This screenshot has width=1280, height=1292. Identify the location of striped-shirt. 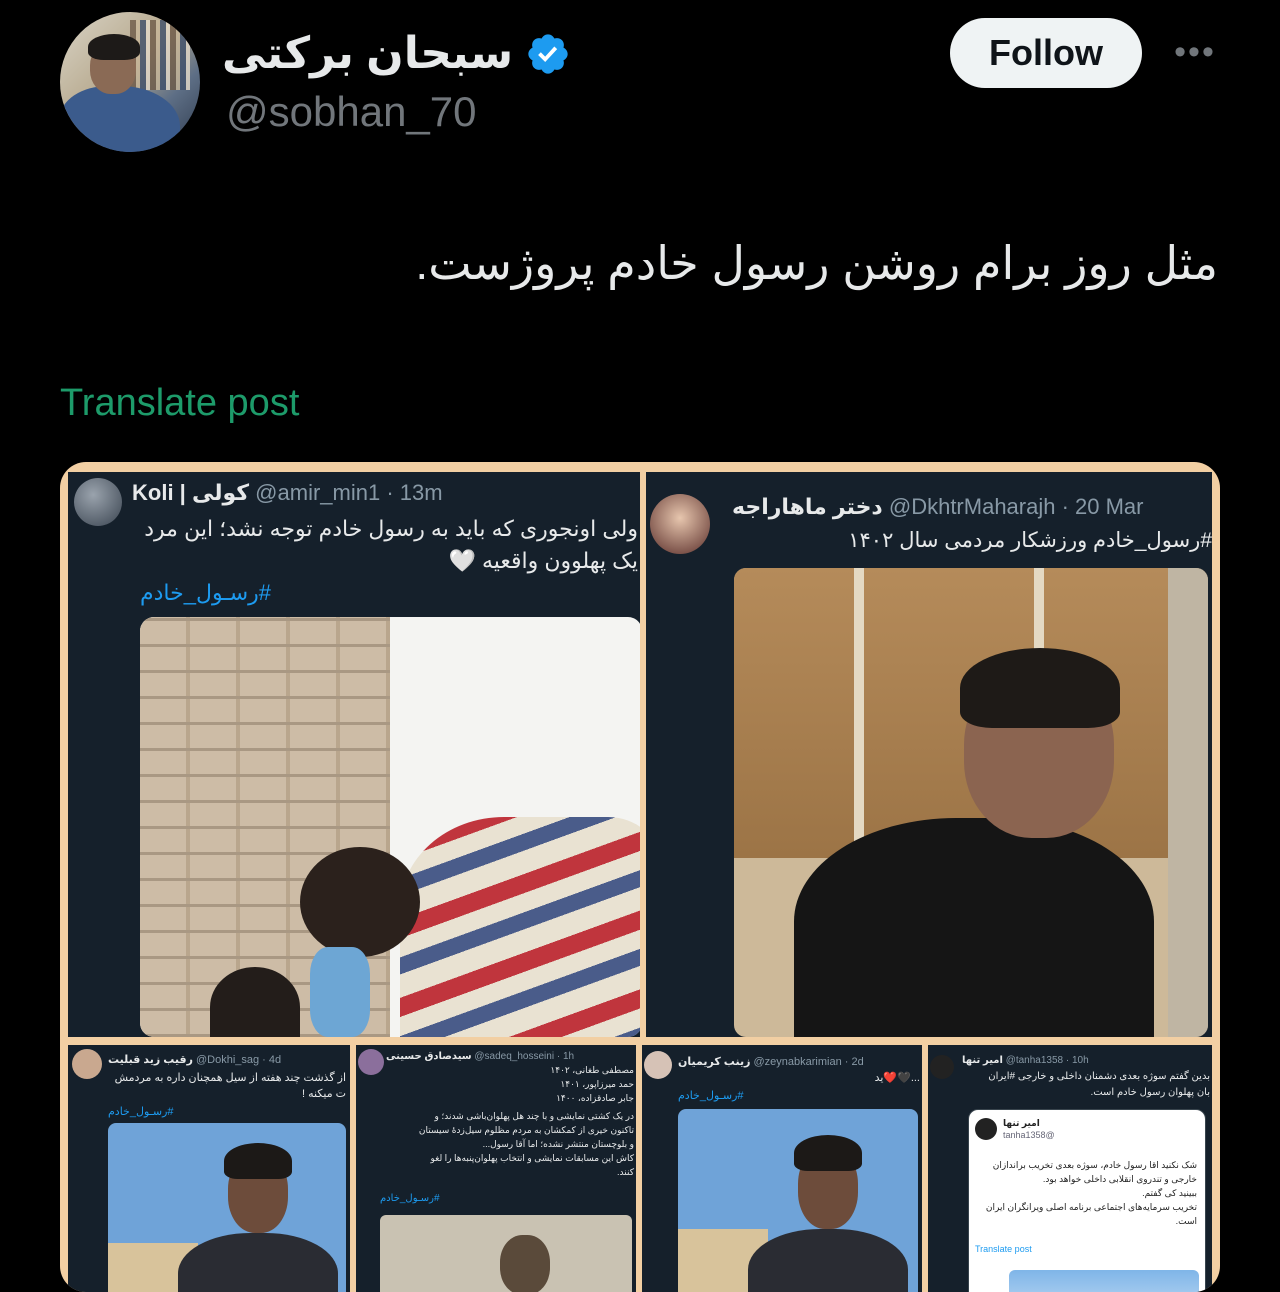
(520, 927).